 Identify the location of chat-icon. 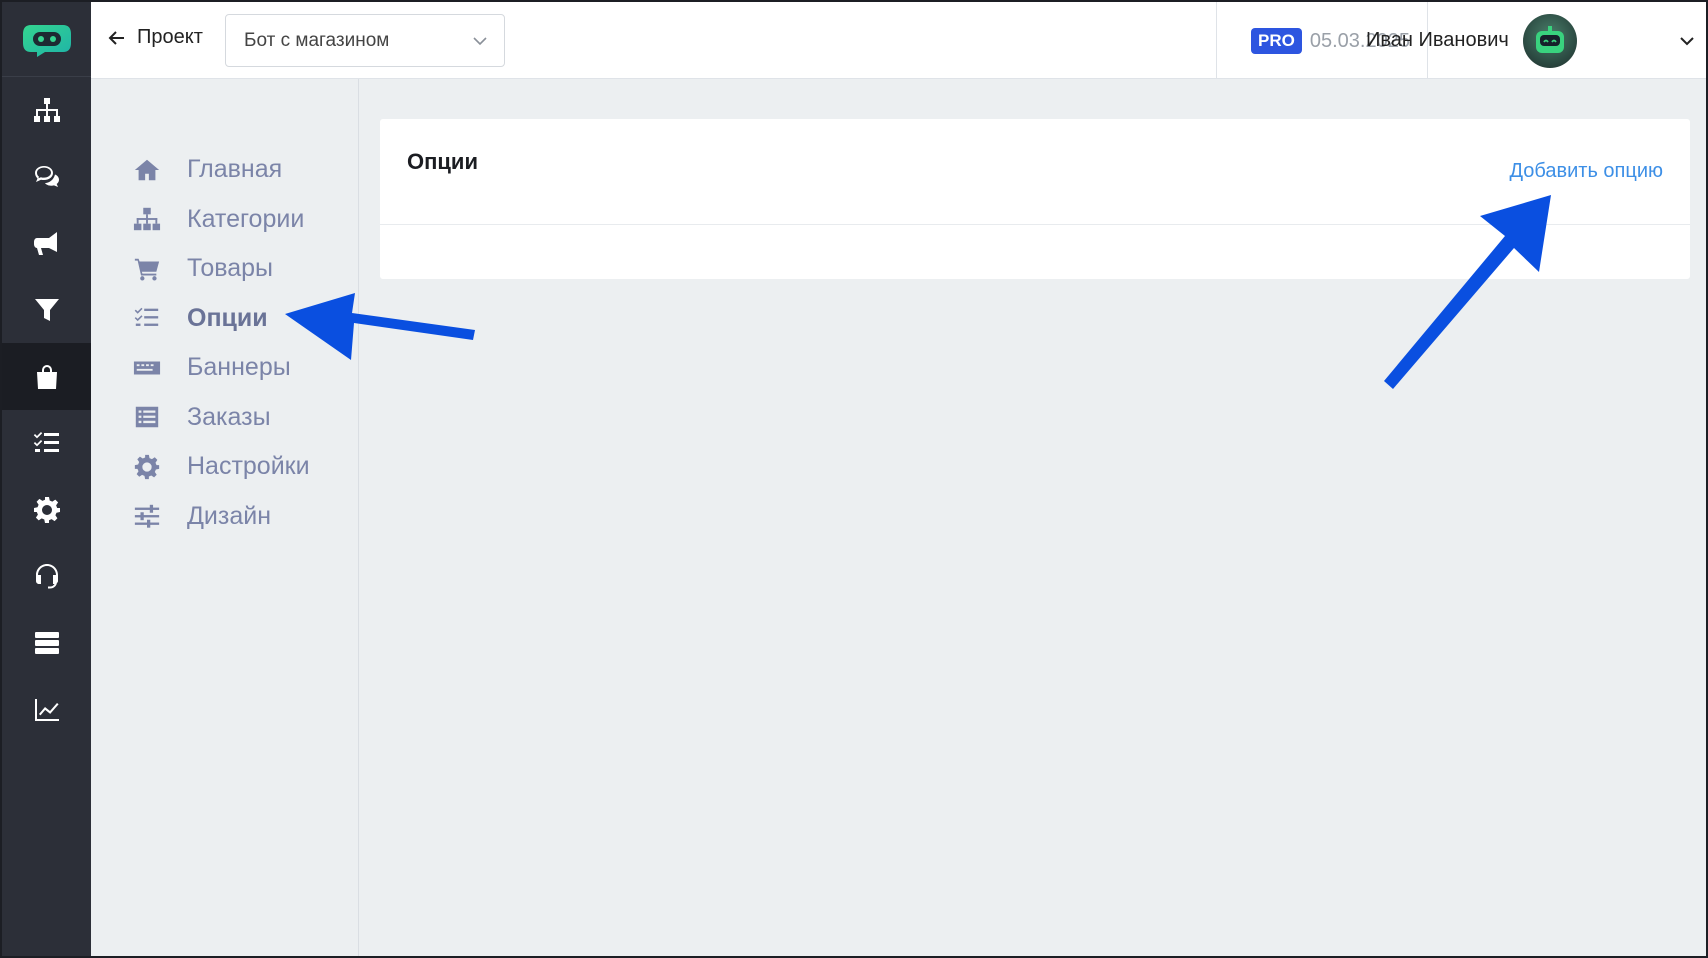
(46, 176).